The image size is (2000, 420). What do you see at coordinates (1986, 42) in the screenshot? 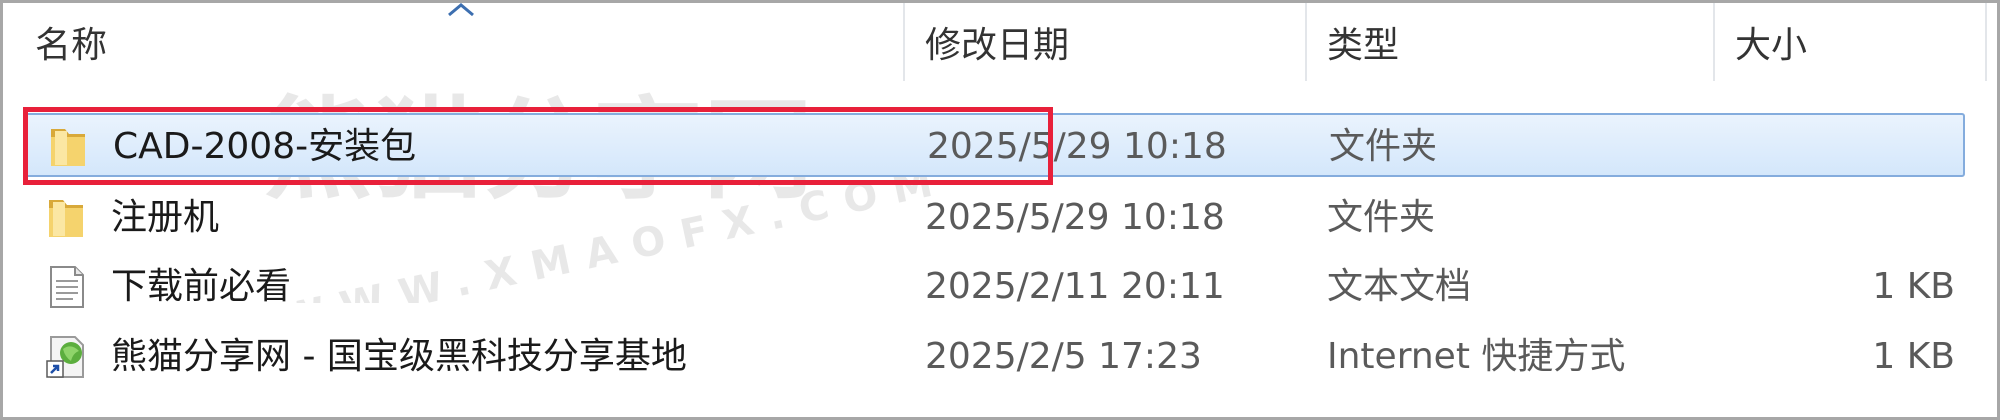
I see `column-divider` at bounding box center [1986, 42].